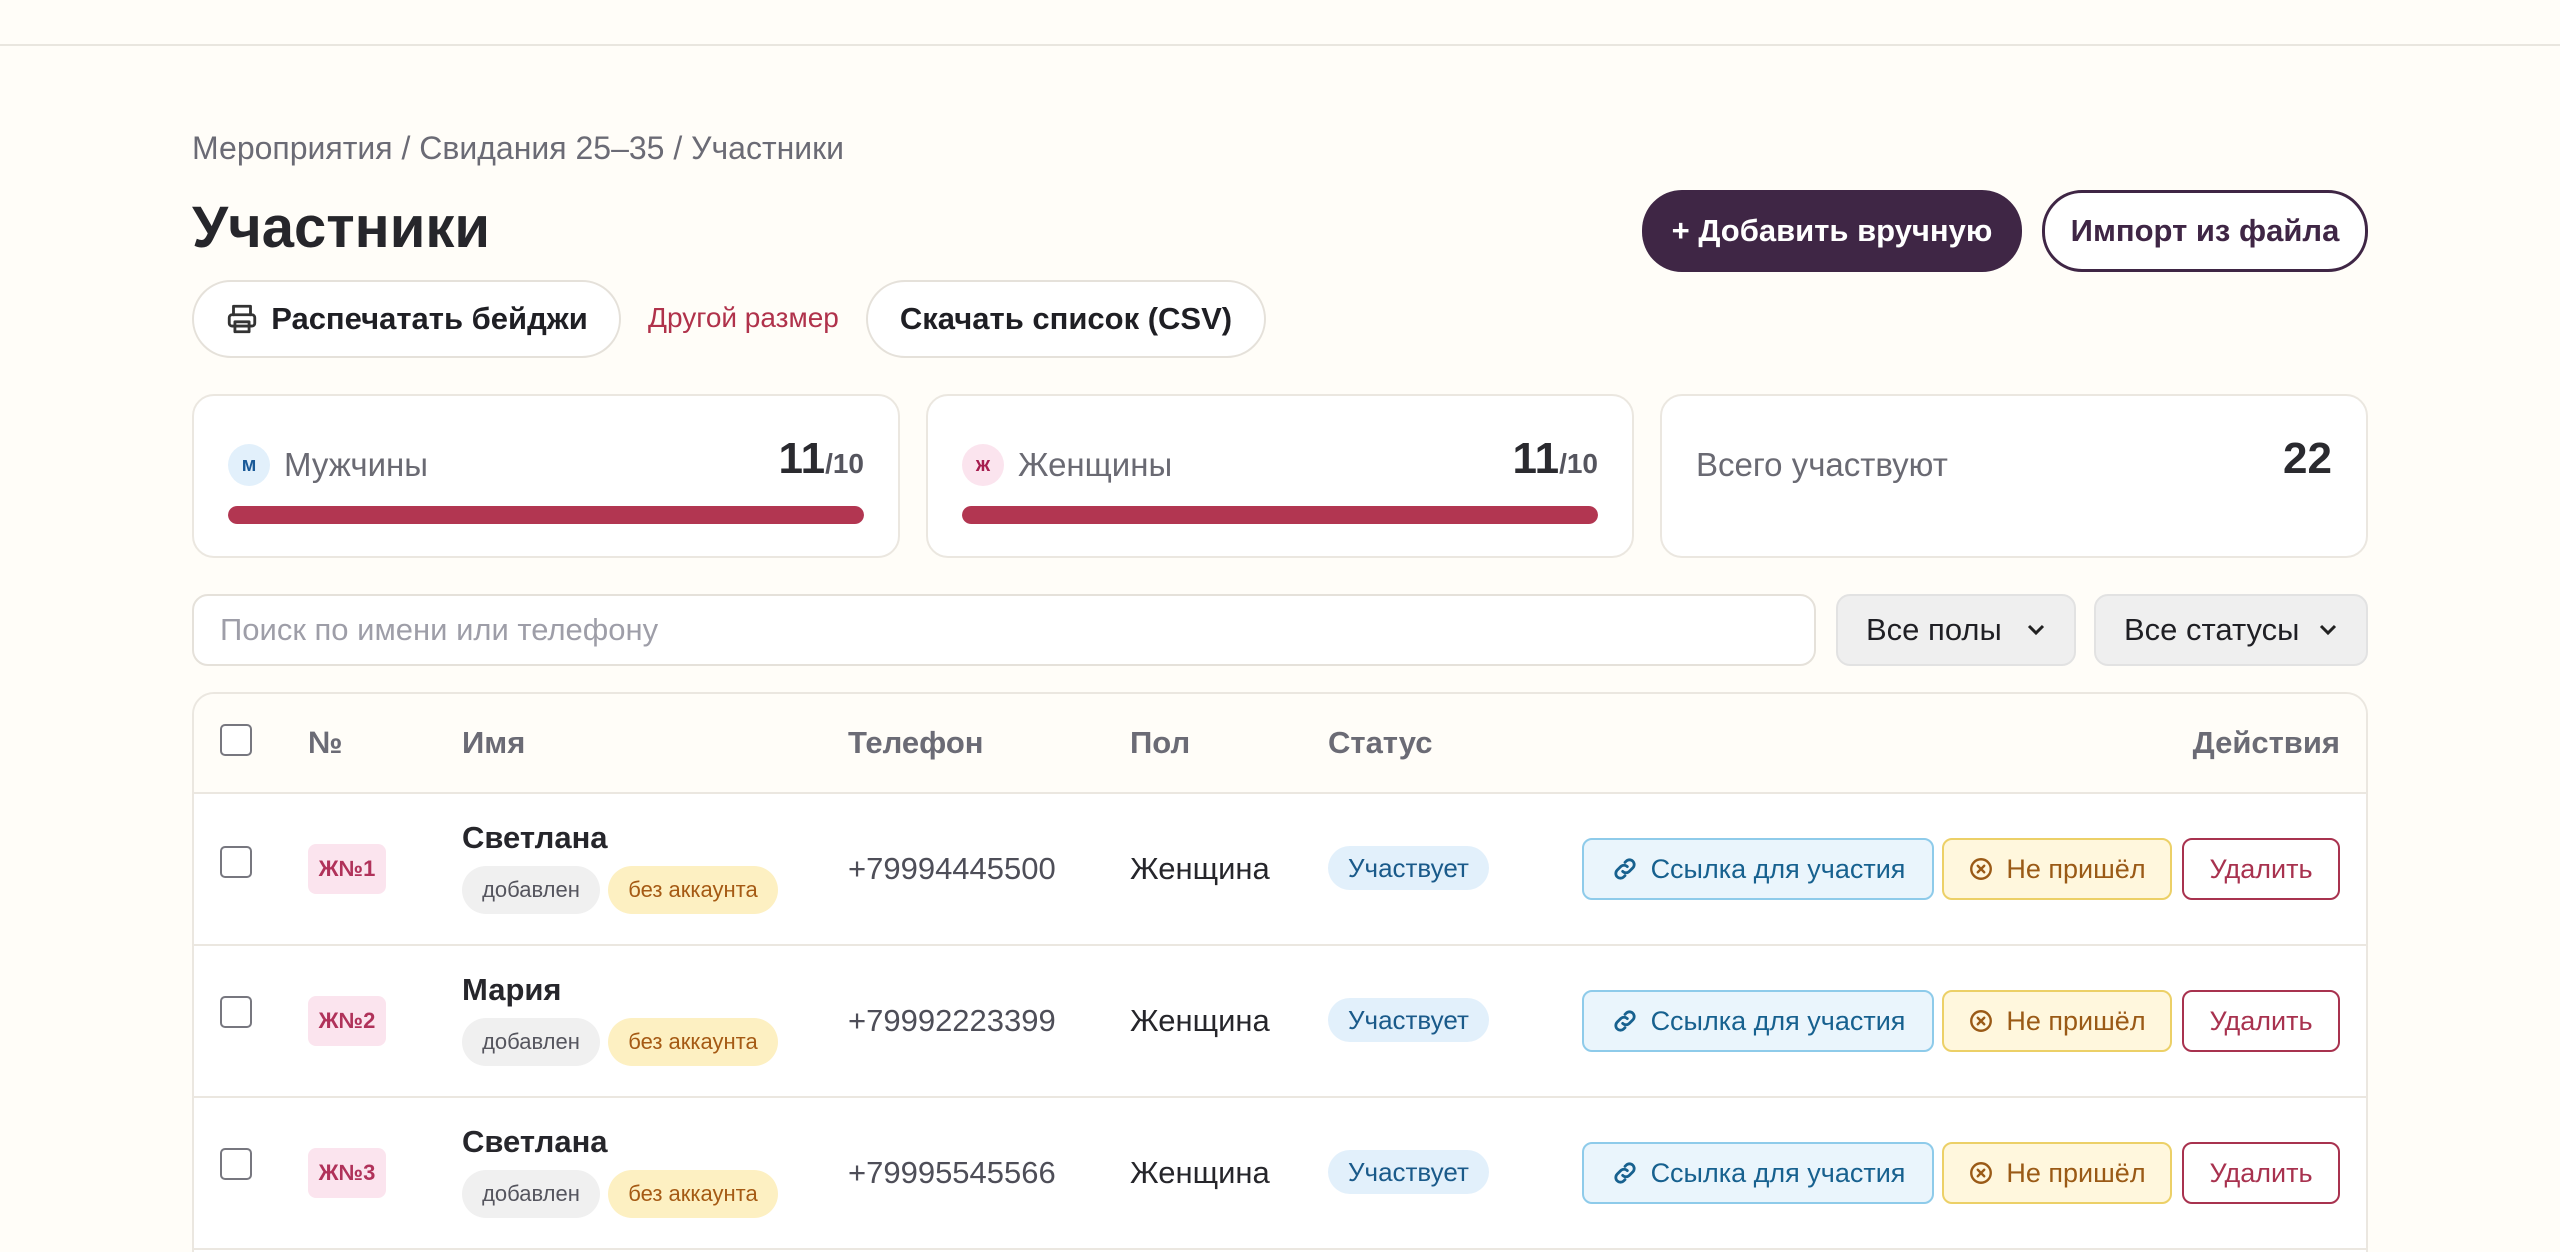 The image size is (2560, 1252). What do you see at coordinates (952, 868) in the screenshot?
I see `participant-phone: +79994445500` at bounding box center [952, 868].